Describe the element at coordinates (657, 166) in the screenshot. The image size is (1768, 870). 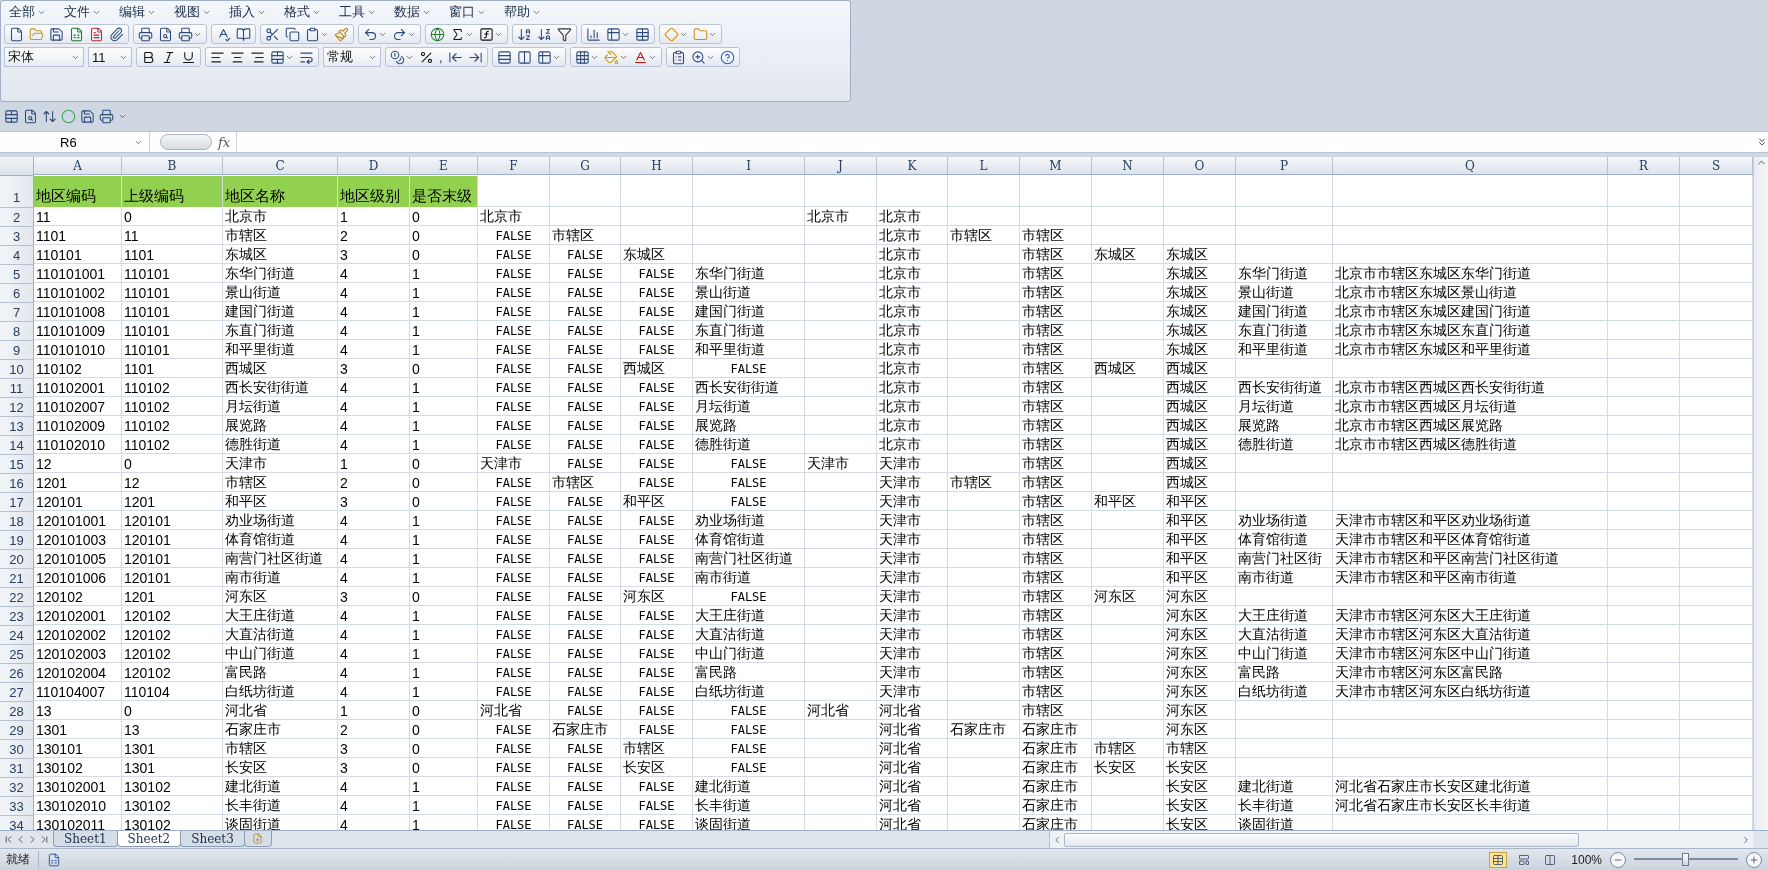
I see `column-header: H` at that location.